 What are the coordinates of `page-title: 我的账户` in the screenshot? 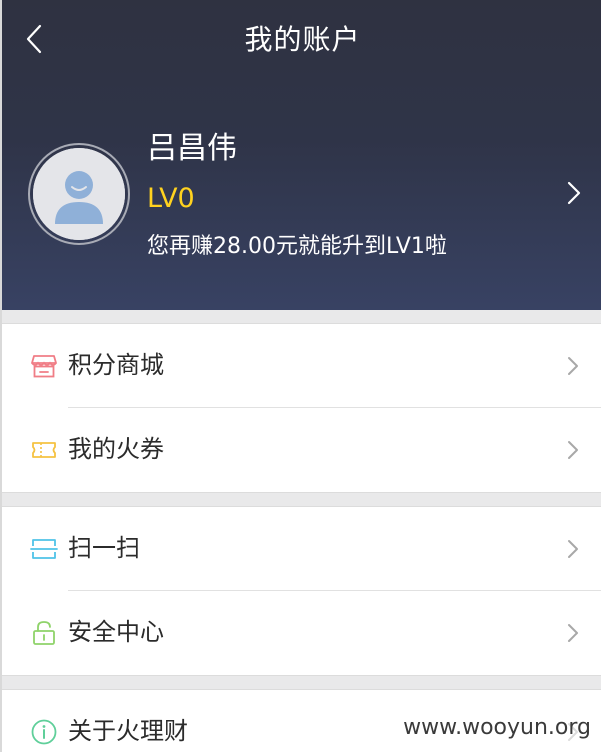 It's located at (302, 39).